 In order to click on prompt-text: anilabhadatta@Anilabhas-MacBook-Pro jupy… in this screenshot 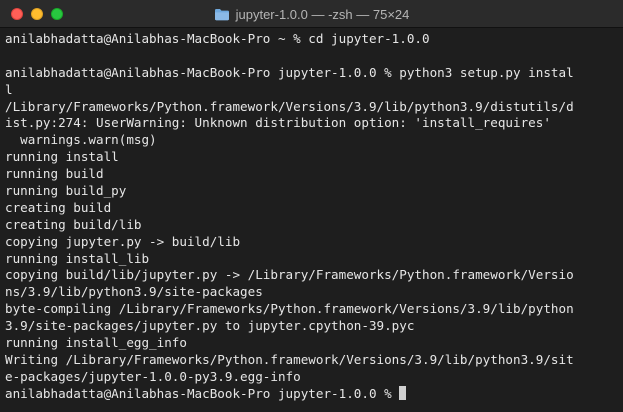, I will do `click(202, 393)`.